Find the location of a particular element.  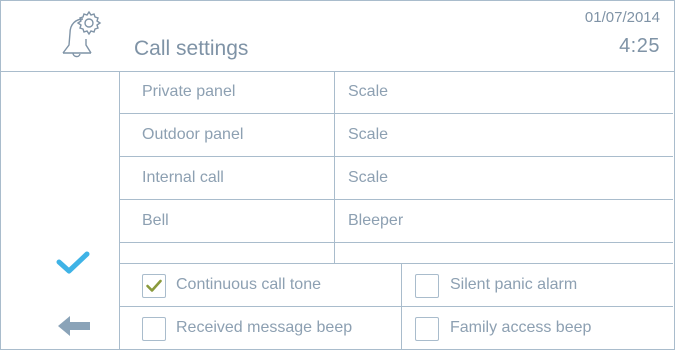

setting-value: Bleeper is located at coordinates (375, 221).